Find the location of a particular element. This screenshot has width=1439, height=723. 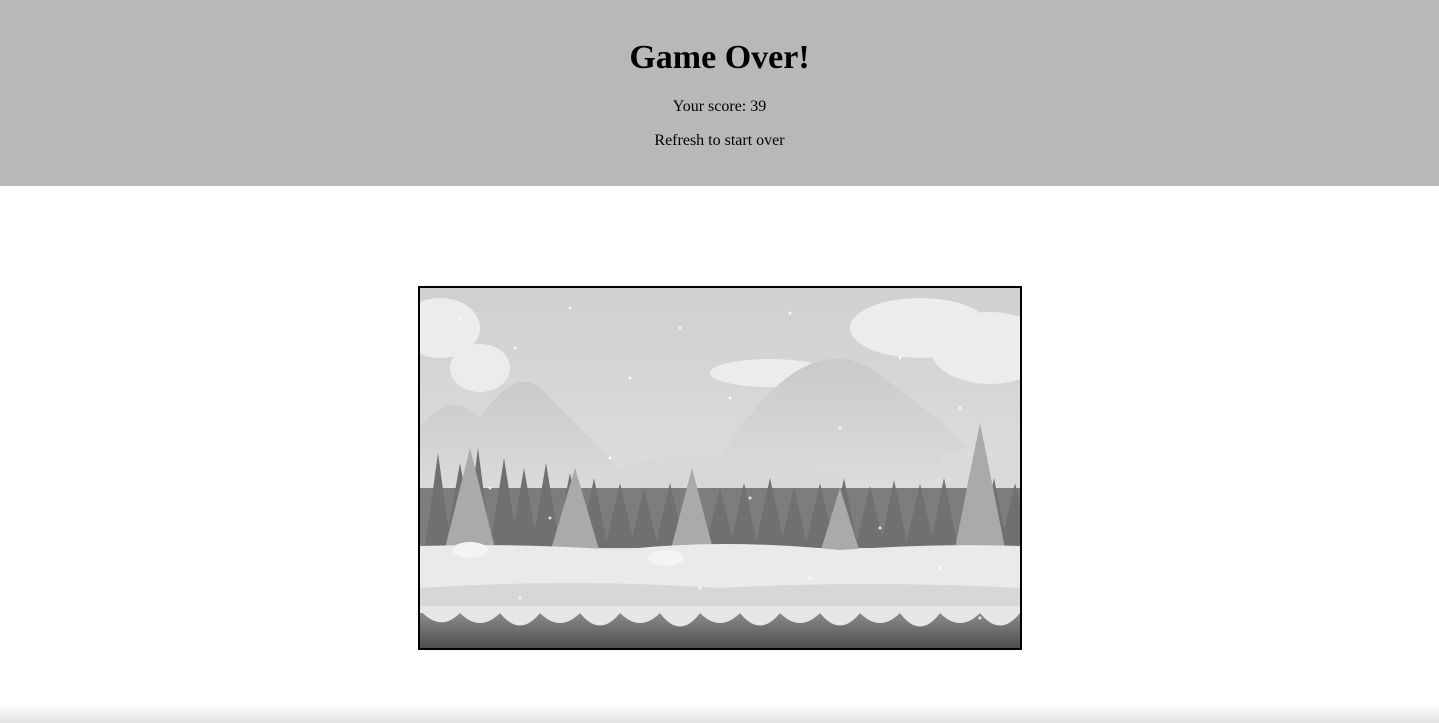

bottom-edge-shadow is located at coordinates (719, 713).